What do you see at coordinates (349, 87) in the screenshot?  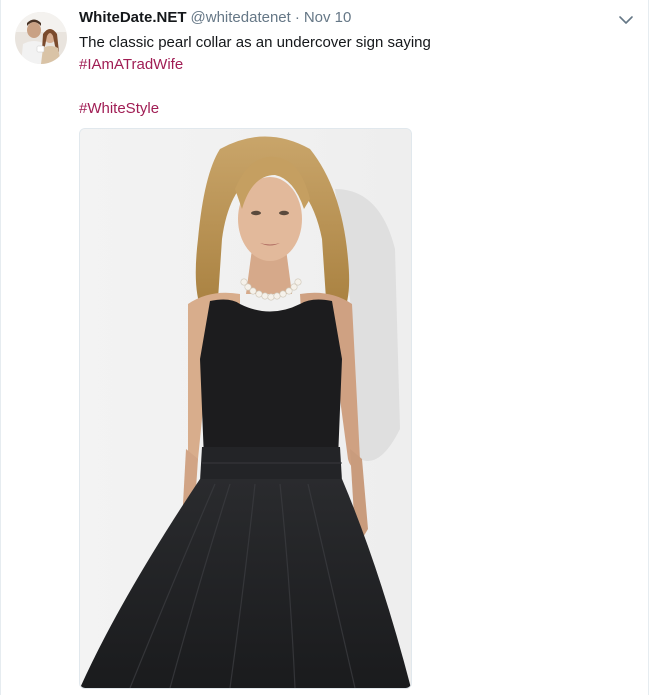 I see `text-spacer` at bounding box center [349, 87].